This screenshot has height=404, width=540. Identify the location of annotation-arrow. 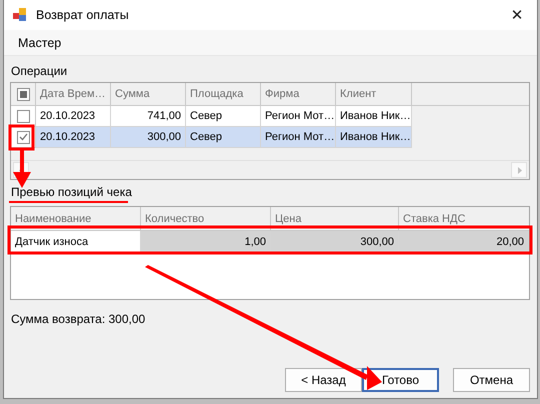
(22, 169).